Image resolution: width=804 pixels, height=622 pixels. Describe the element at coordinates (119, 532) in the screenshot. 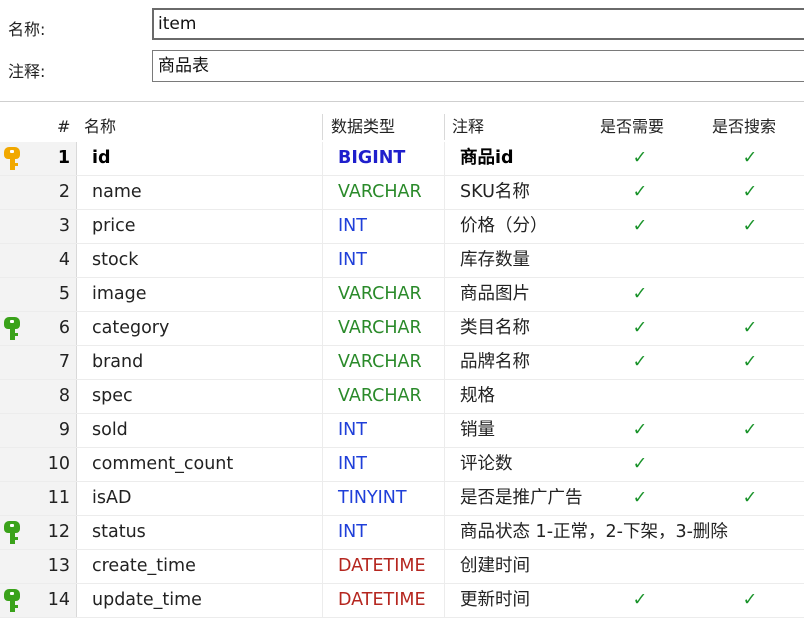

I see `column-name: status` at that location.